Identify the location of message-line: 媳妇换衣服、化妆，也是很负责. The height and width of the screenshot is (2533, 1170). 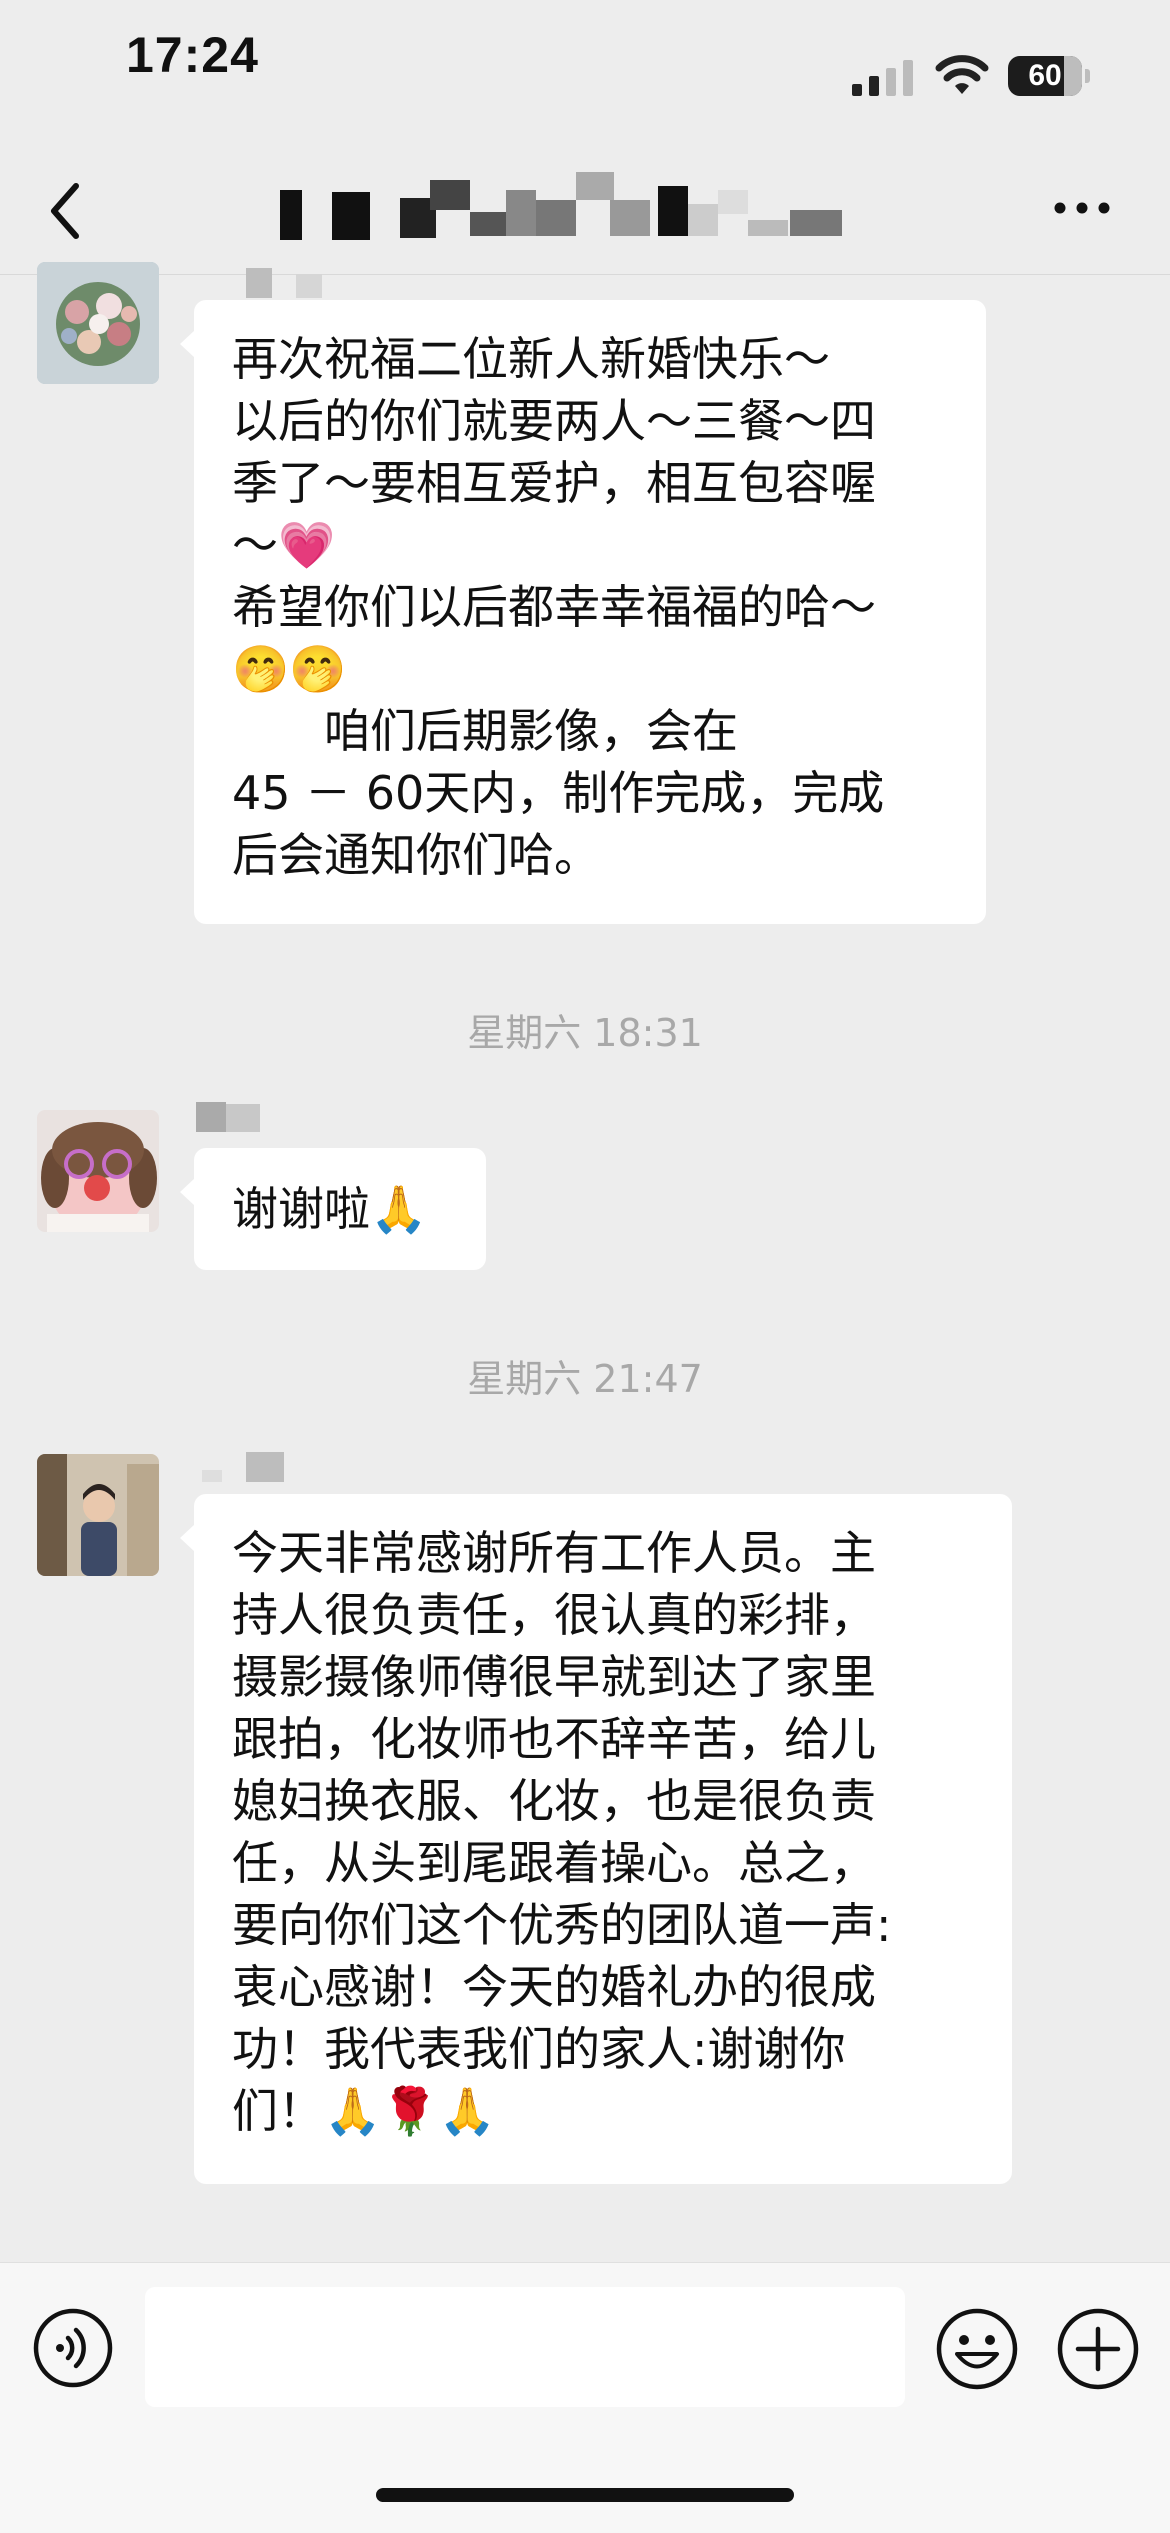
(554, 1801).